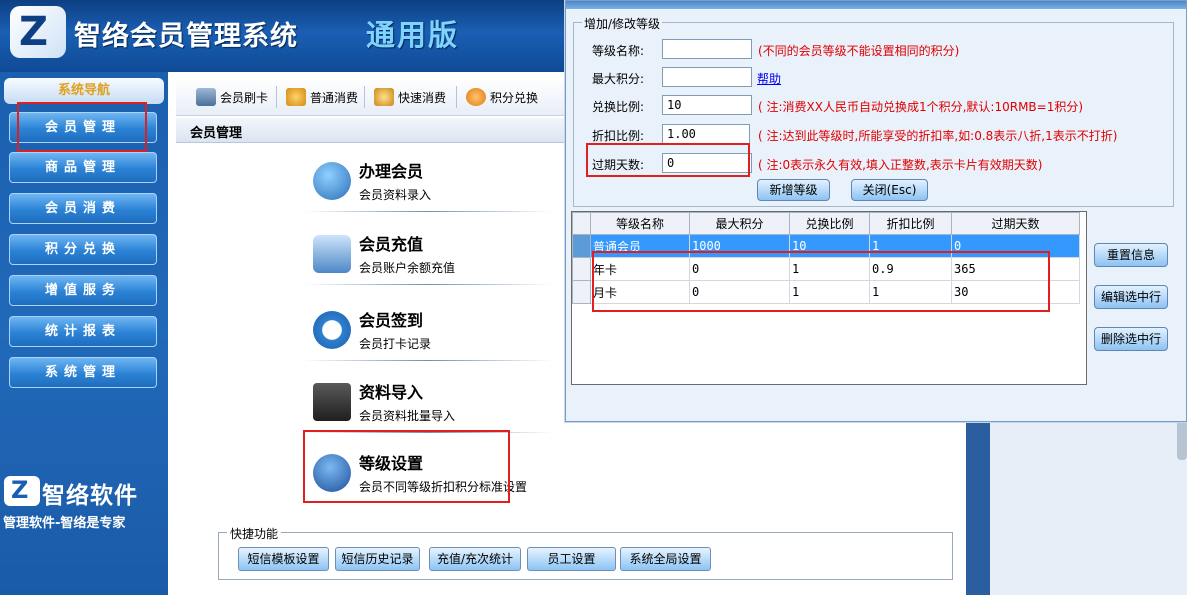  Describe the element at coordinates (665, 559) in the screenshot. I see `global-settings-button: 系统全局设置` at that location.